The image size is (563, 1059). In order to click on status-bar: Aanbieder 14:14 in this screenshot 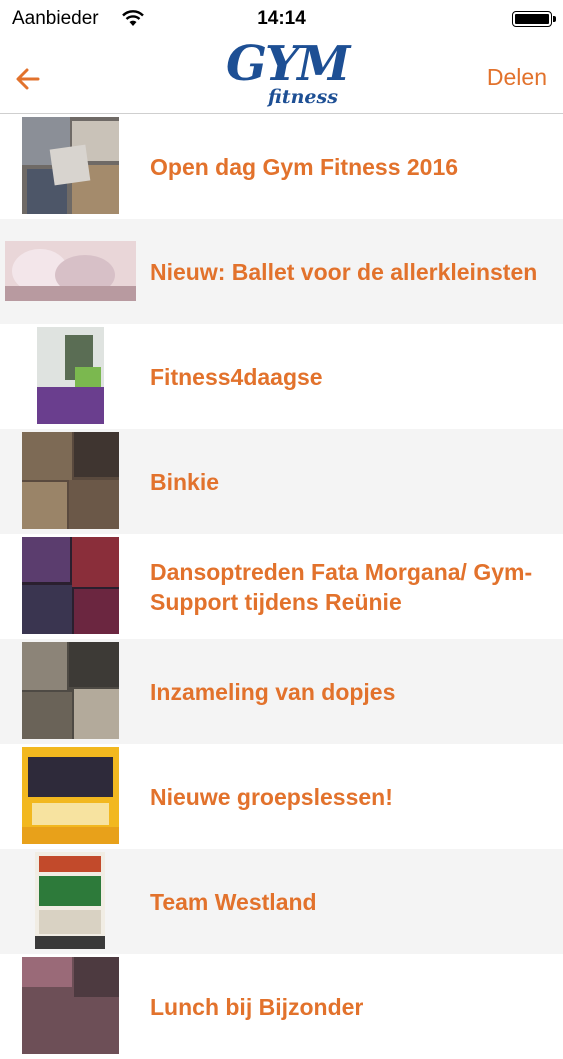, I will do `click(281, 20)`.